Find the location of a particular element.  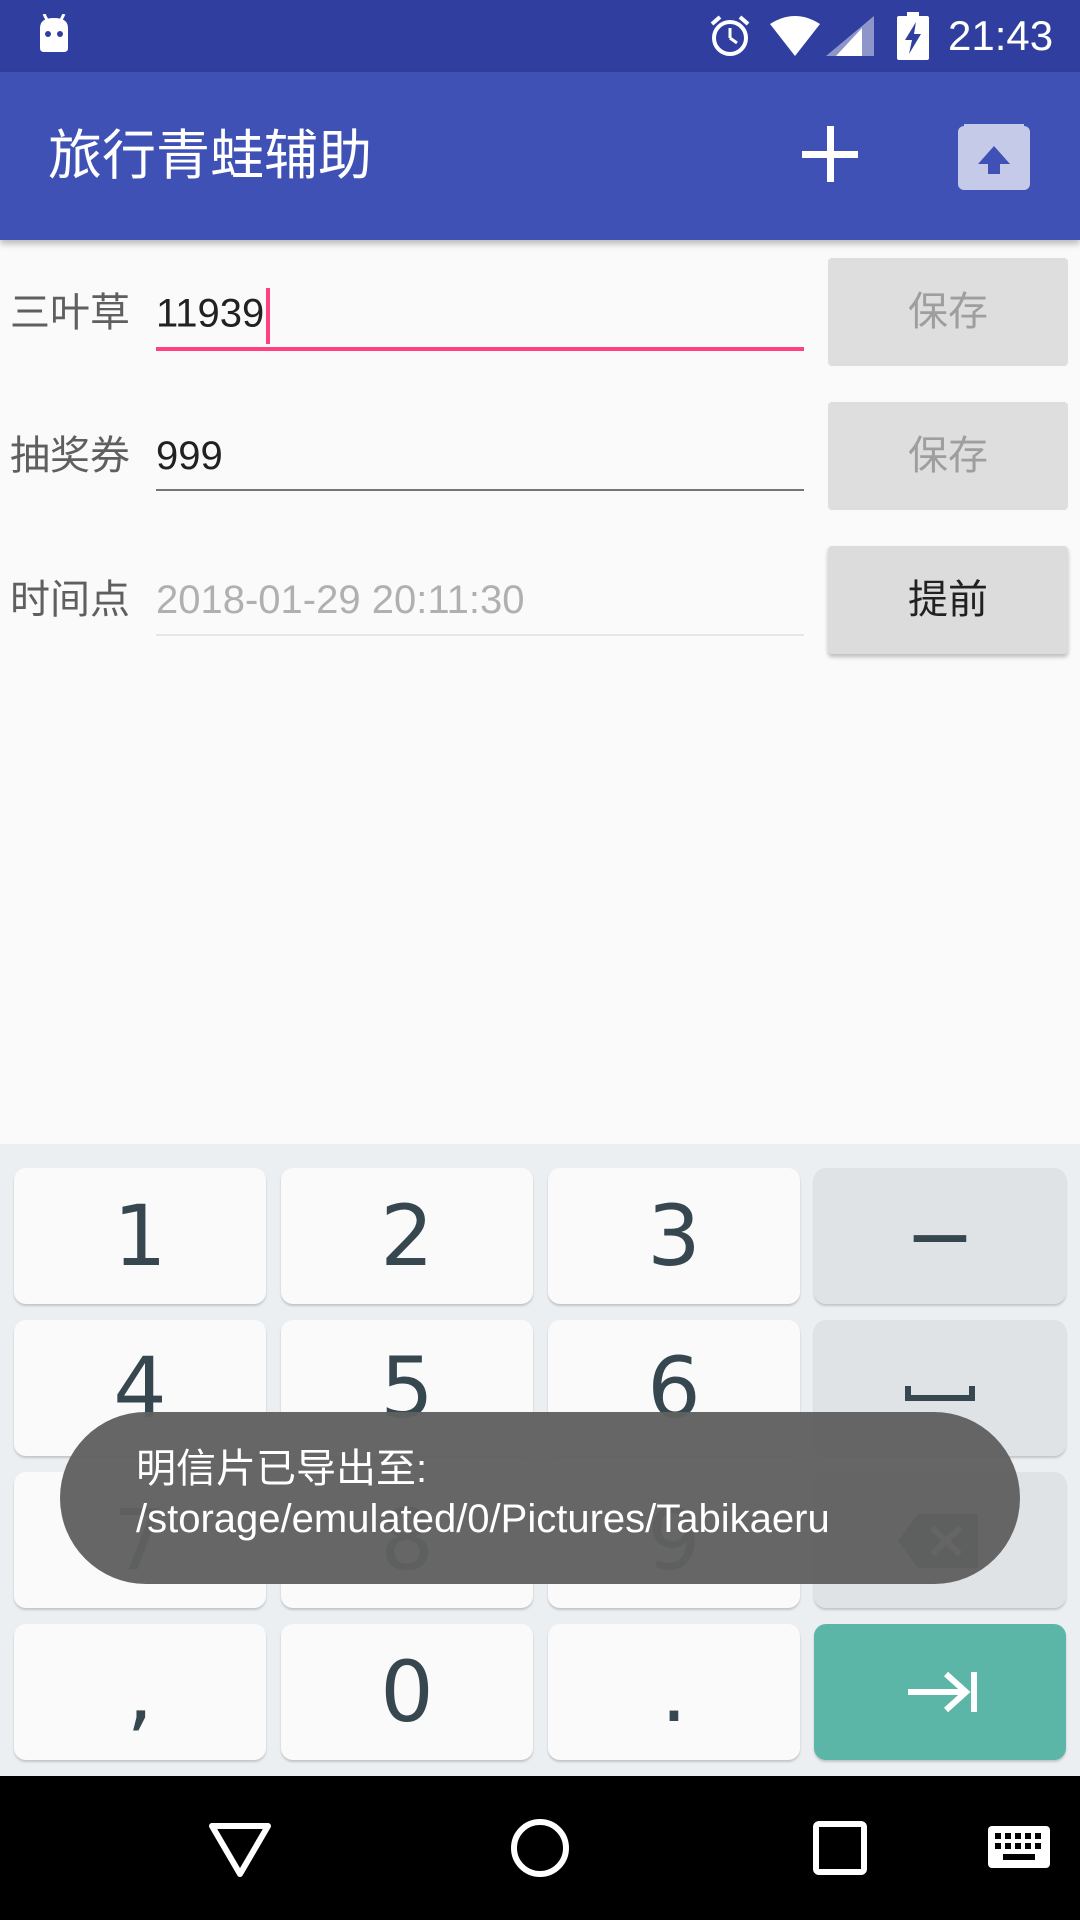

key-next is located at coordinates (940, 1692).